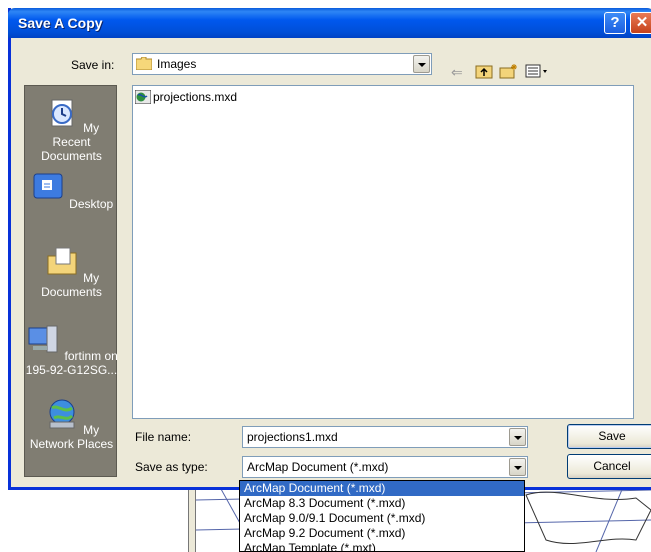 This screenshot has height=552, width=651. I want to click on views-menu-icon, so click(537, 72).